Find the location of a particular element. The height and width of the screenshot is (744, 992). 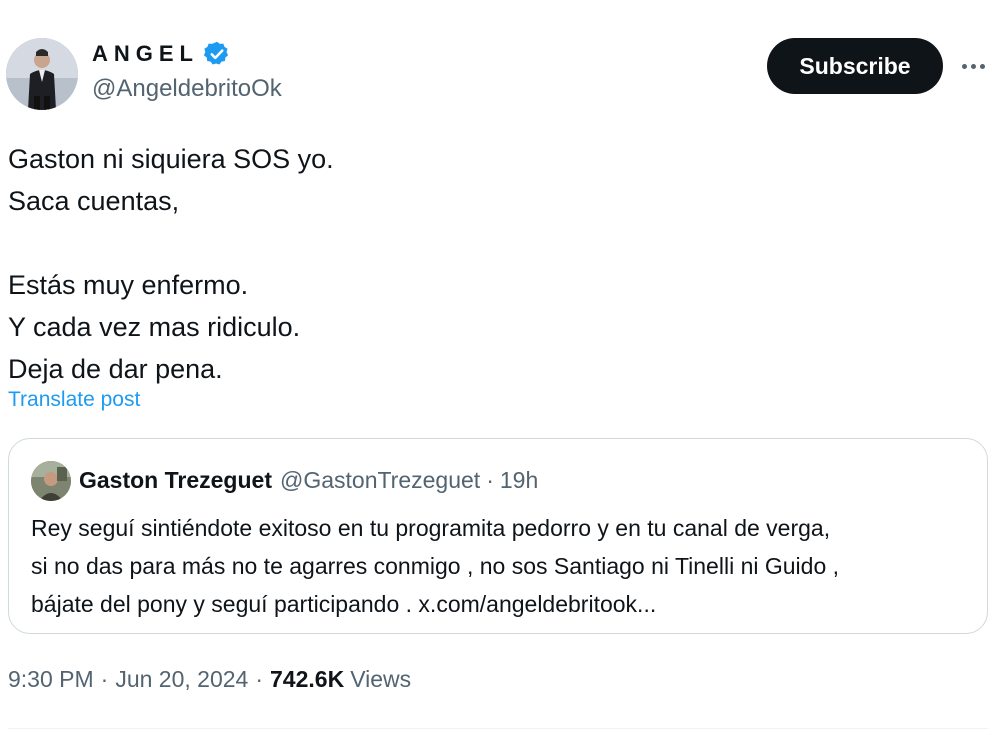

tweet-time: 9:30 PM is located at coordinates (51, 679).